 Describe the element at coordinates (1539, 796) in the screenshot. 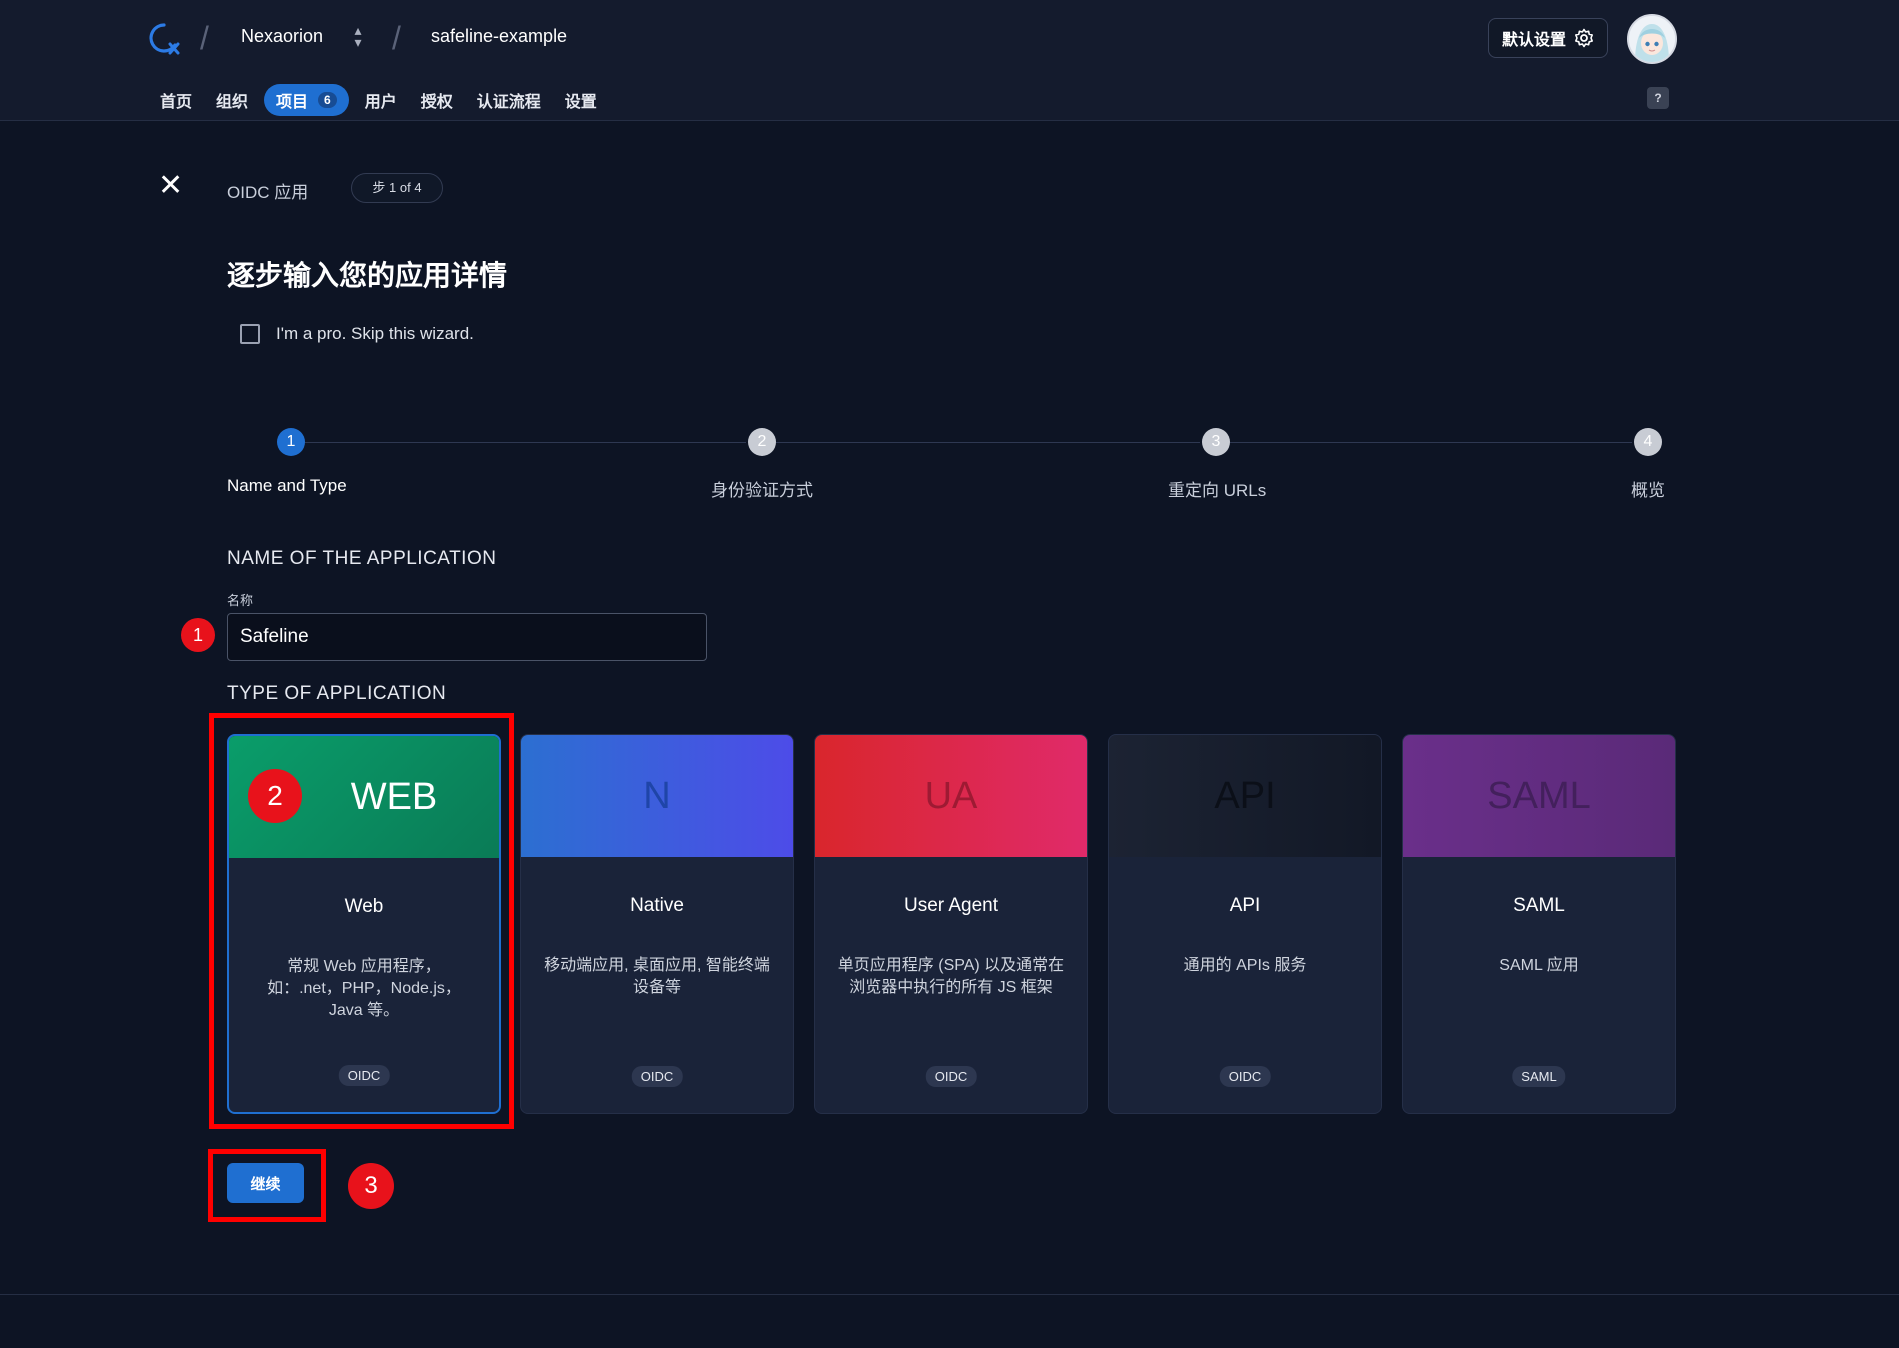

I see `card-banner: SAML` at that location.